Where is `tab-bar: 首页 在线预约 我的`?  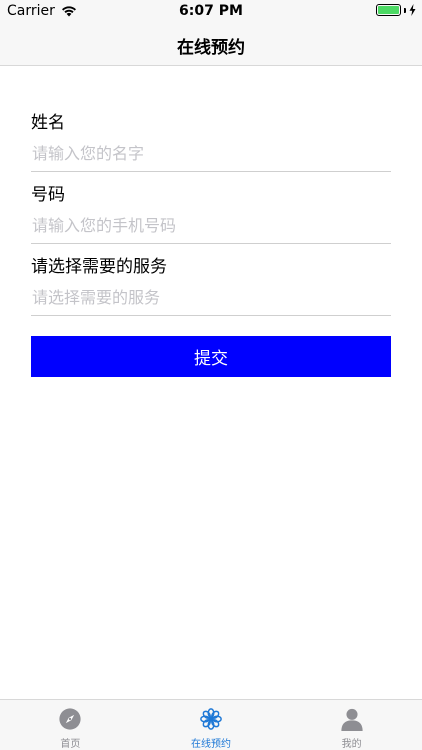
tab-bar: 首页 在线预约 我的 is located at coordinates (211, 724).